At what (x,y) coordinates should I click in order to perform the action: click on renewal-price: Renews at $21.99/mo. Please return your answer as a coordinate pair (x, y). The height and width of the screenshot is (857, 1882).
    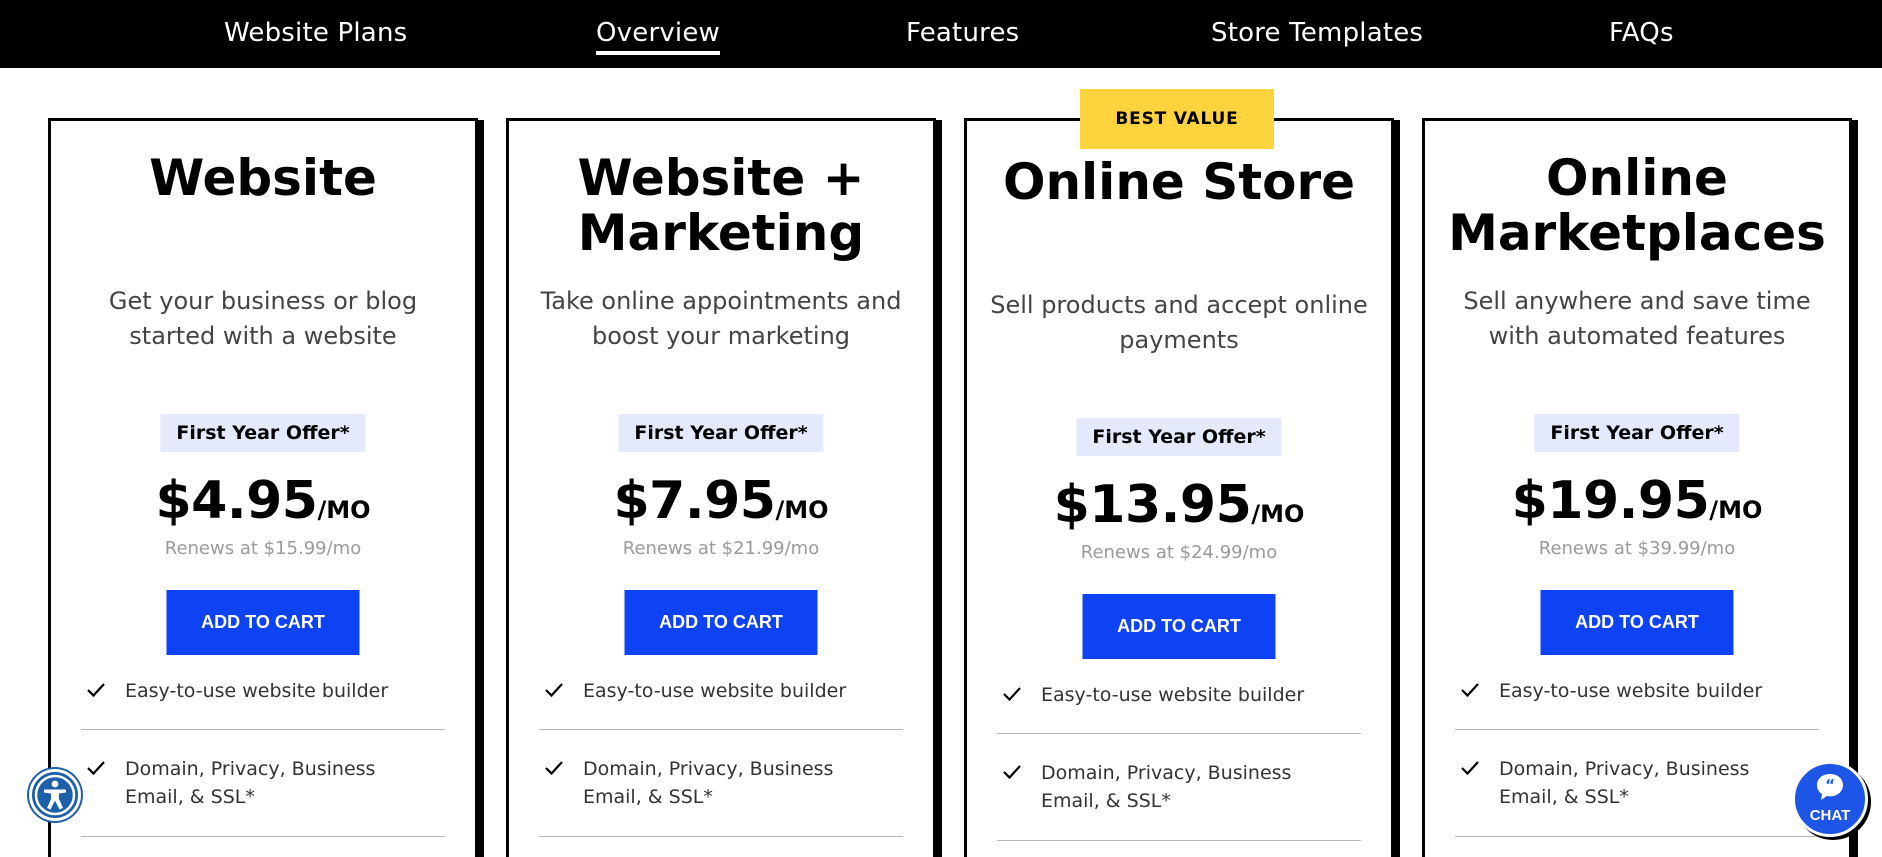
    Looking at the image, I should click on (721, 548).